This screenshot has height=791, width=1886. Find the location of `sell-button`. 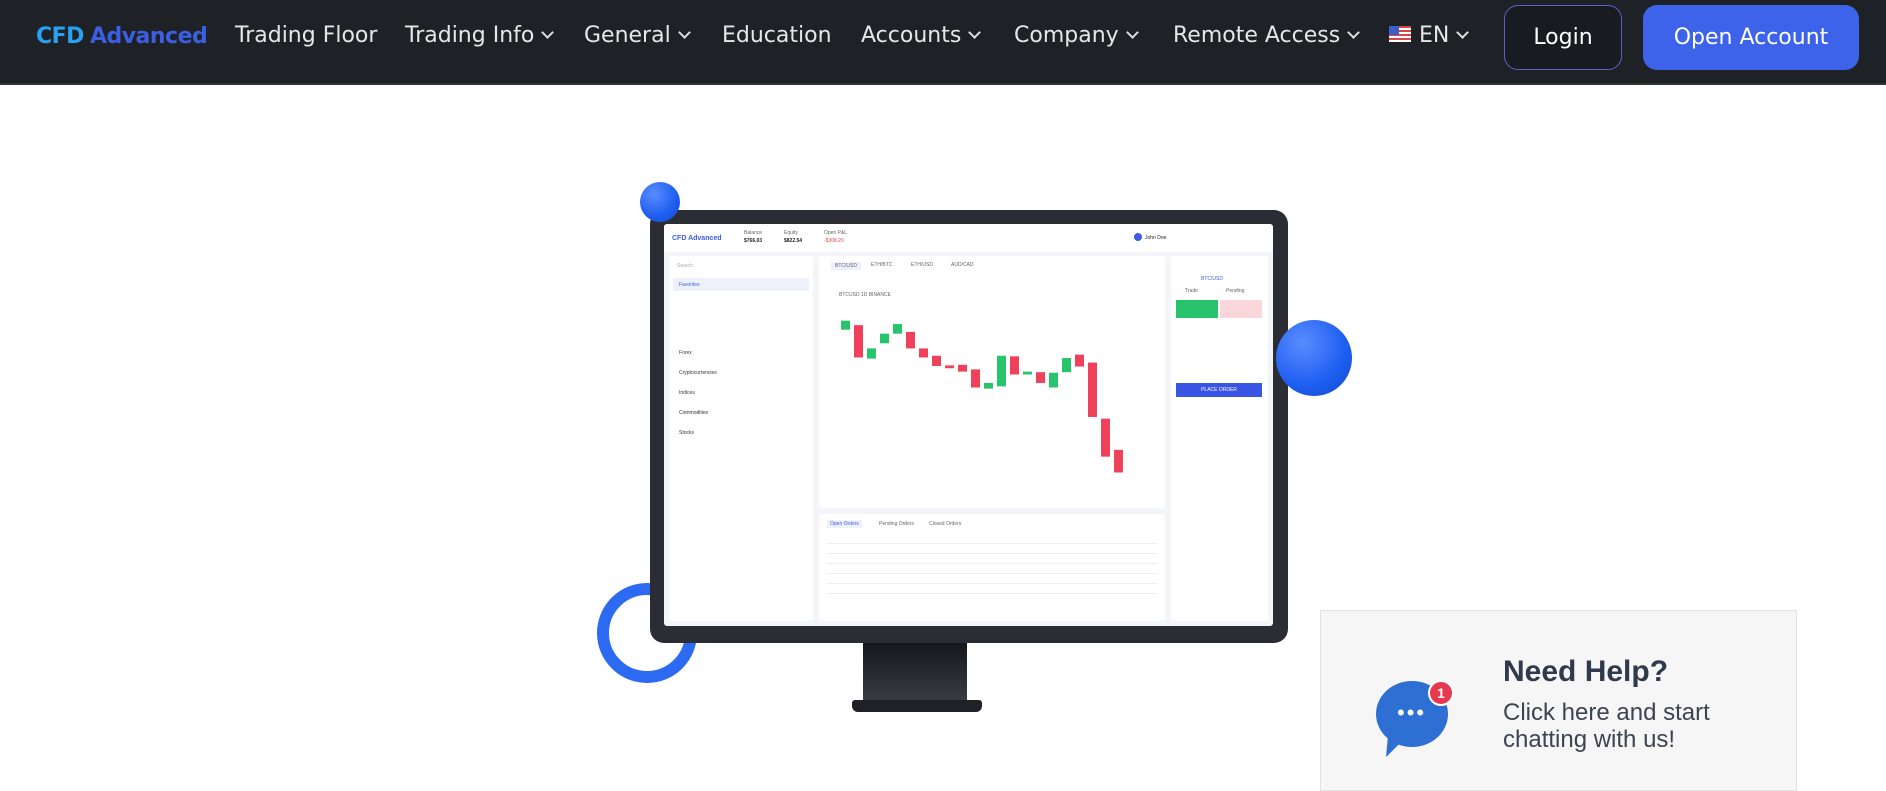

sell-button is located at coordinates (1241, 309).